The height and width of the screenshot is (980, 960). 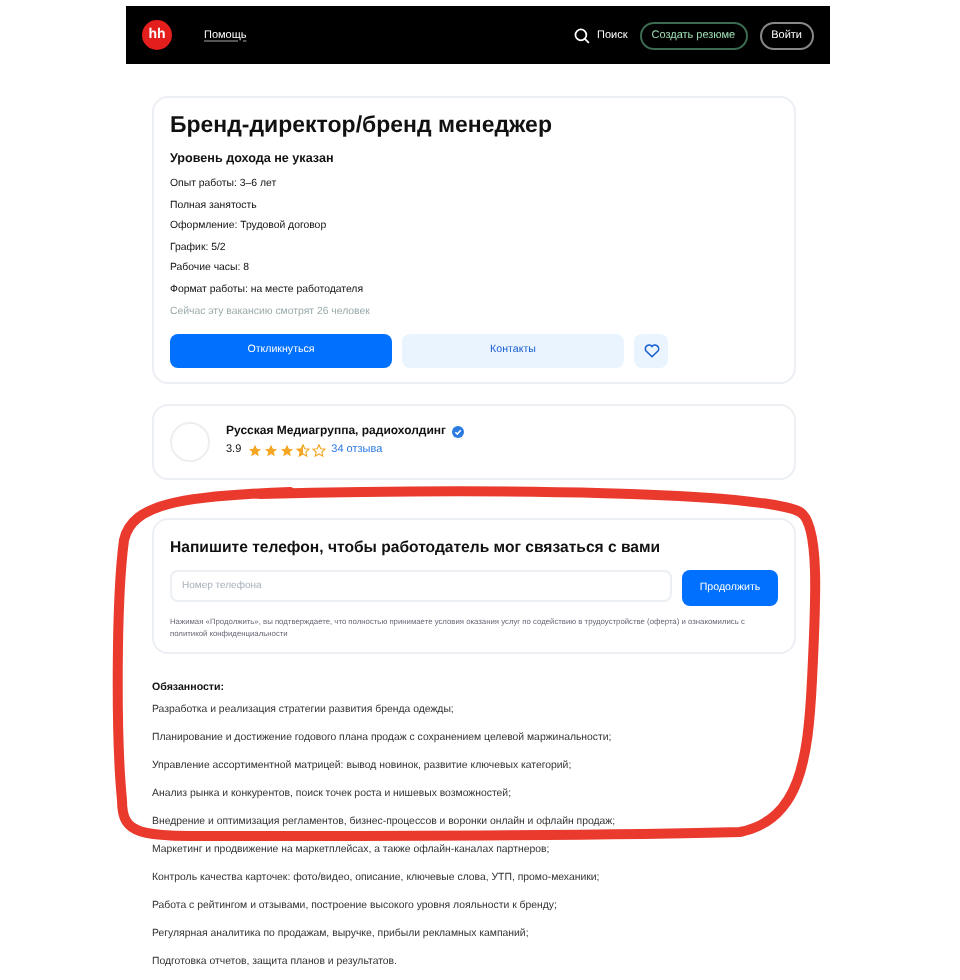 I want to click on search-icon, so click(x=582, y=35).